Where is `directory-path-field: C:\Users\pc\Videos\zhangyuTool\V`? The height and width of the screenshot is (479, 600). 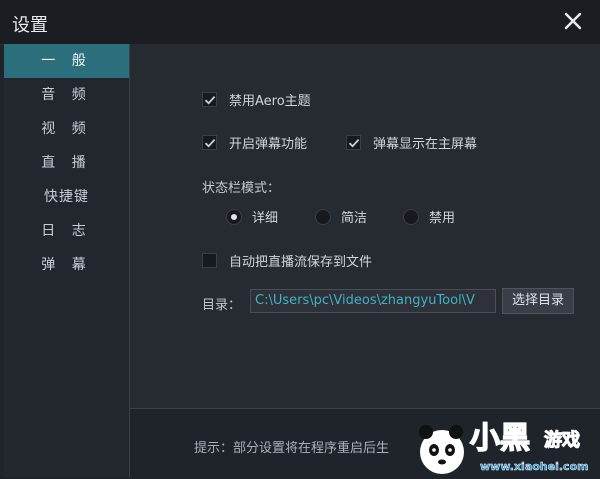 directory-path-field: C:\Users\pc\Videos\zhangyuTool\V is located at coordinates (373, 301).